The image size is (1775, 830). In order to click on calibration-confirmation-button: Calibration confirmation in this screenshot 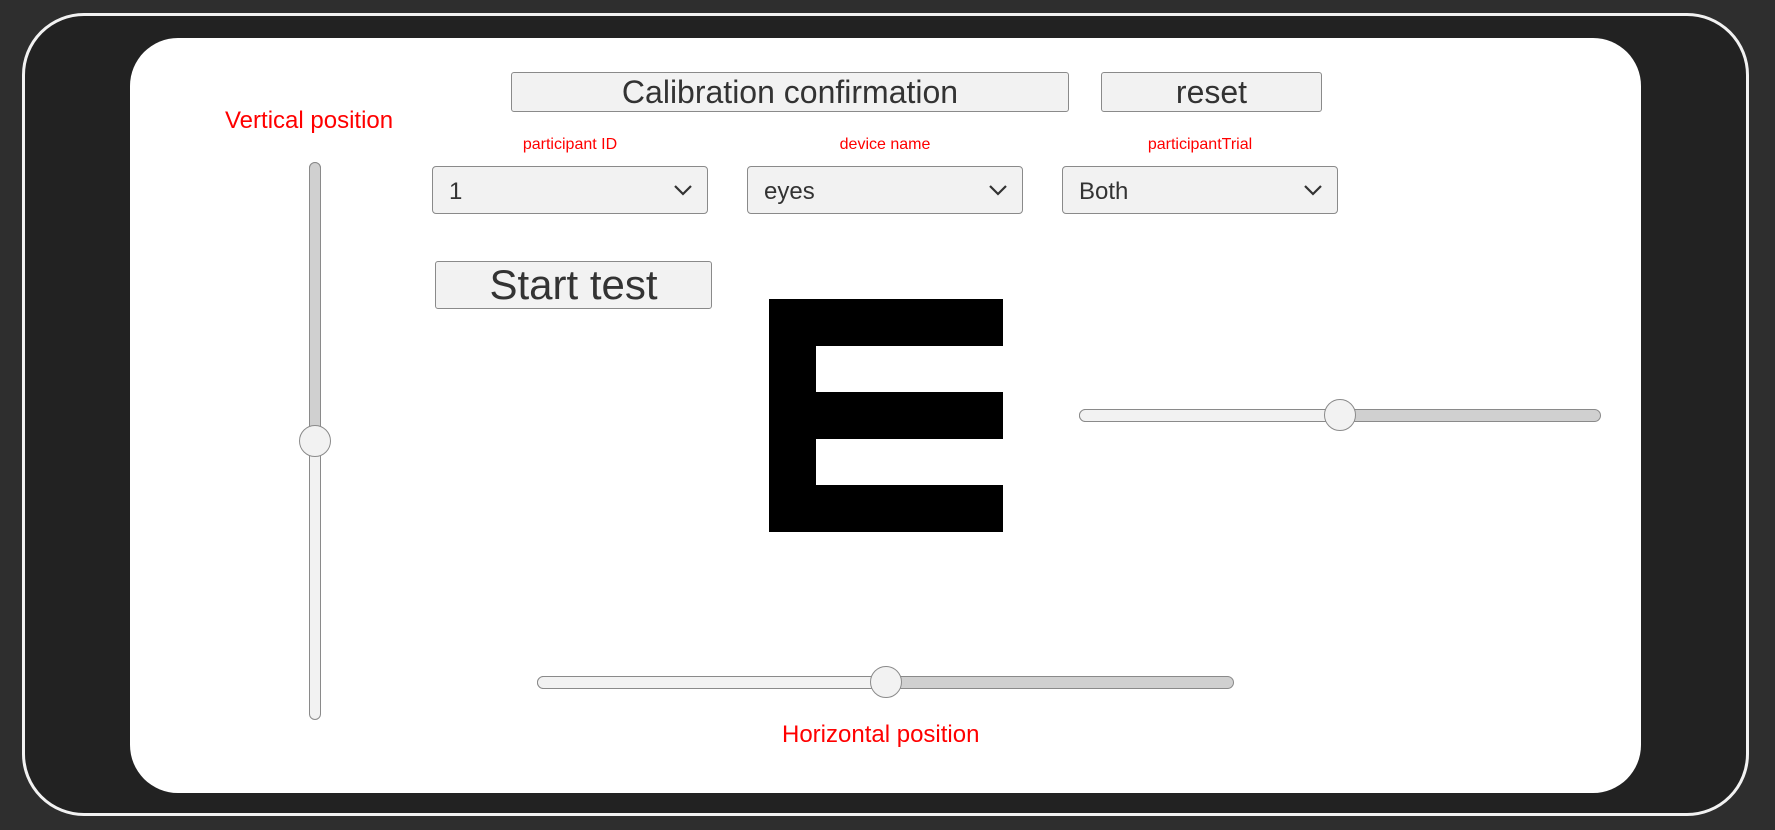, I will do `click(790, 92)`.